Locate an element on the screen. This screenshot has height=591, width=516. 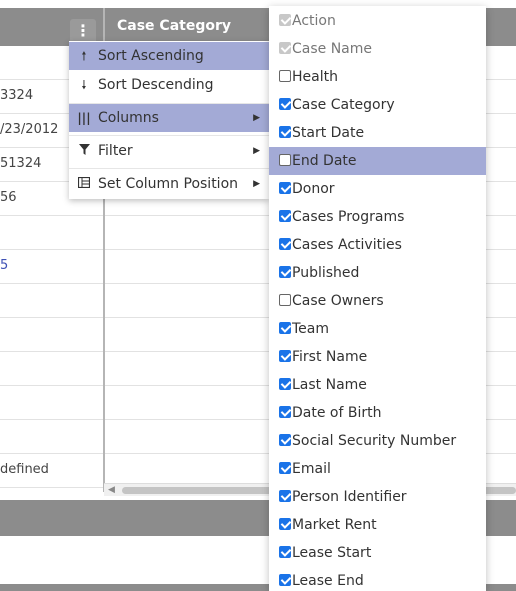
column-option-label: Case Owners is located at coordinates (338, 301).